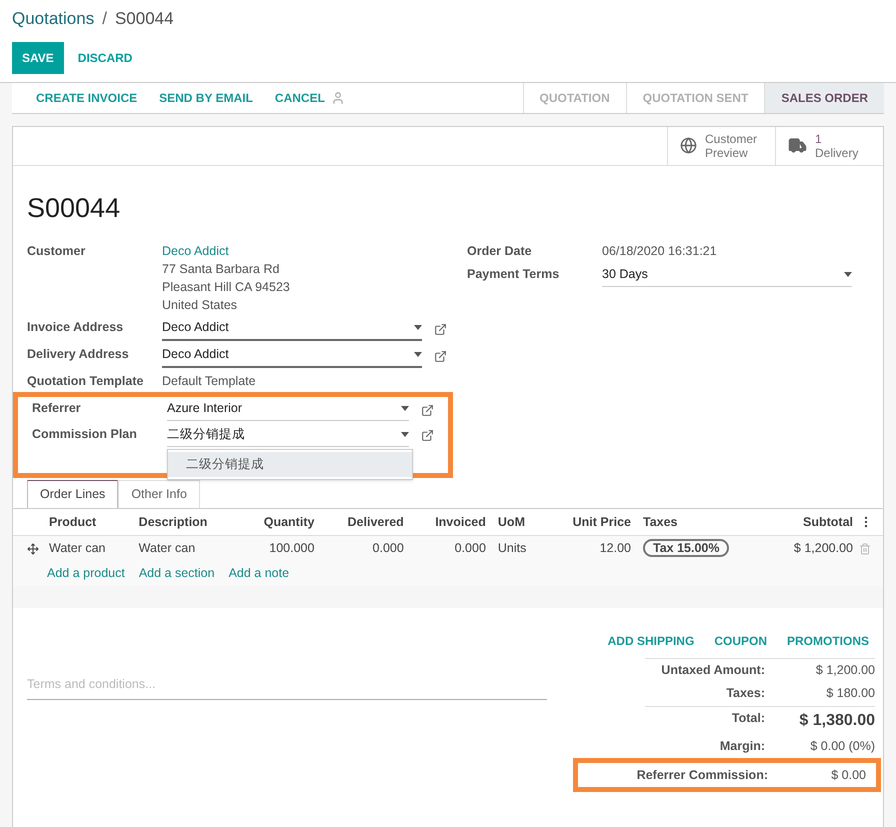  Describe the element at coordinates (86, 573) in the screenshot. I see `add-line-link: Add a product` at that location.